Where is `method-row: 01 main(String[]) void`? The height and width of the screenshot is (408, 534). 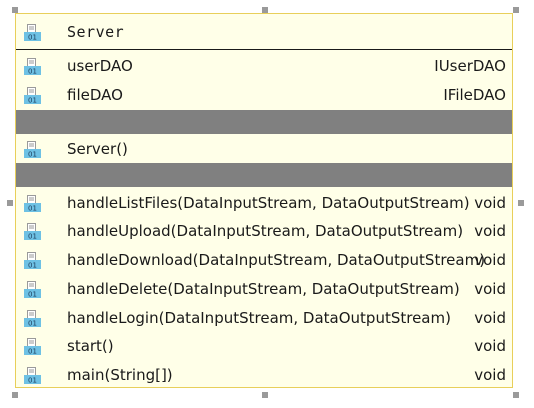
method-row: 01 main(String[]) void is located at coordinates (264, 375).